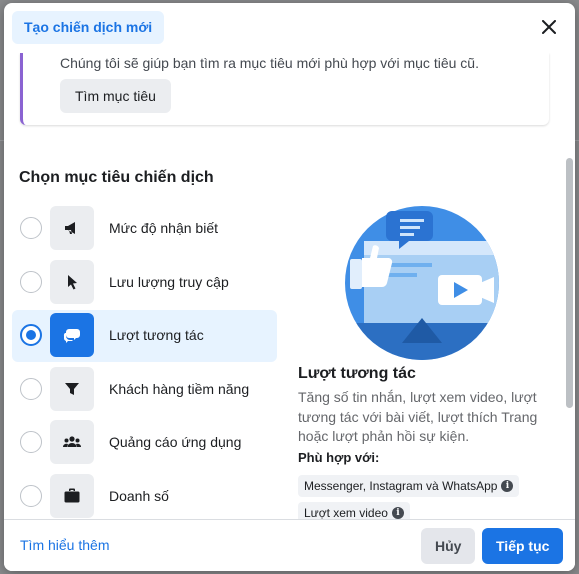  I want to click on scrollbar, so click(569, 283).